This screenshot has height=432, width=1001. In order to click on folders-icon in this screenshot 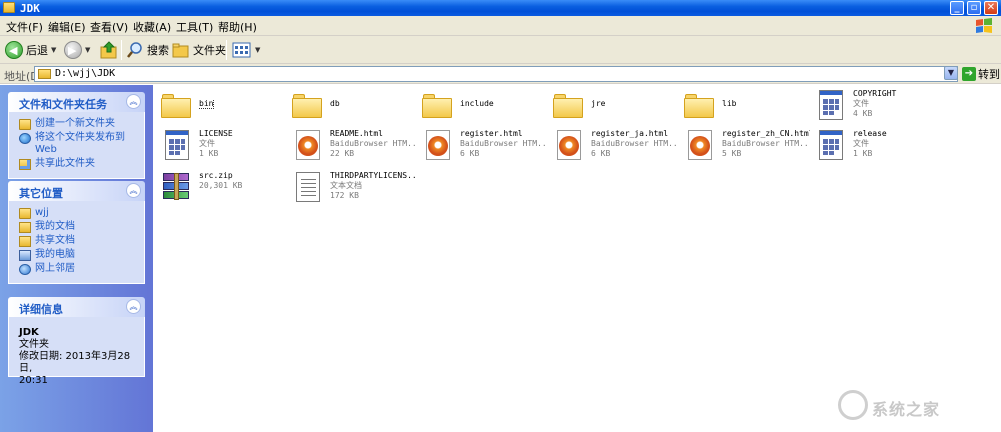, I will do `click(180, 50)`.